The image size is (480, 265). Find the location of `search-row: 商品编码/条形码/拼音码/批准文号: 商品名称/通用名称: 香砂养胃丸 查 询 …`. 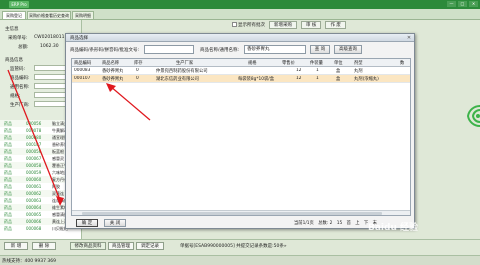

search-row: 商品编码/条形码/拼音码/批准文号: 商品名称/通用名称: 香砂养胃丸 查 询 … is located at coordinates (240, 49).